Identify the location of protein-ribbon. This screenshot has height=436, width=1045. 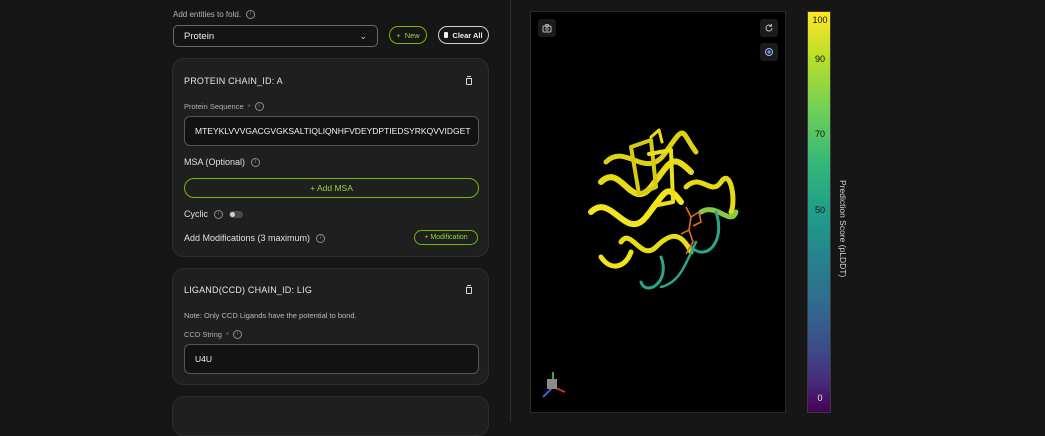
(663, 209).